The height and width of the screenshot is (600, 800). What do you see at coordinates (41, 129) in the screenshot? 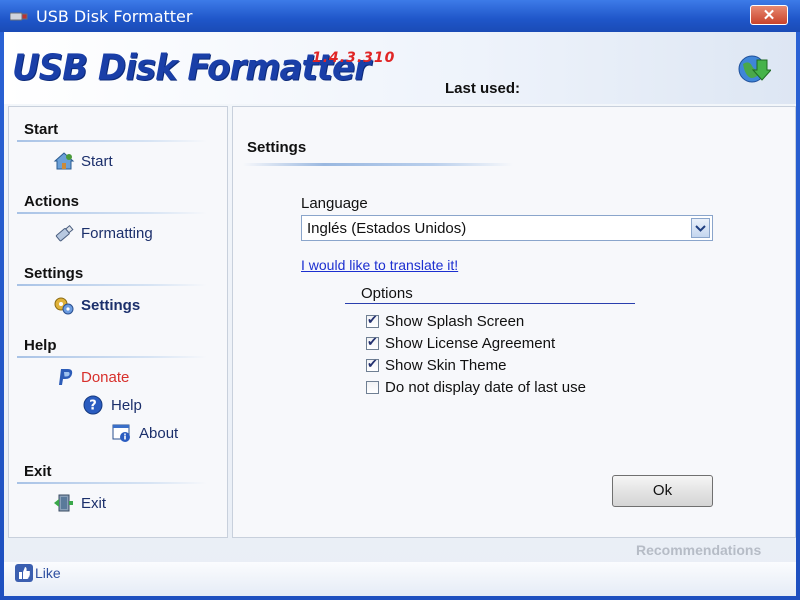
I see `section-title-start: Start` at bounding box center [41, 129].